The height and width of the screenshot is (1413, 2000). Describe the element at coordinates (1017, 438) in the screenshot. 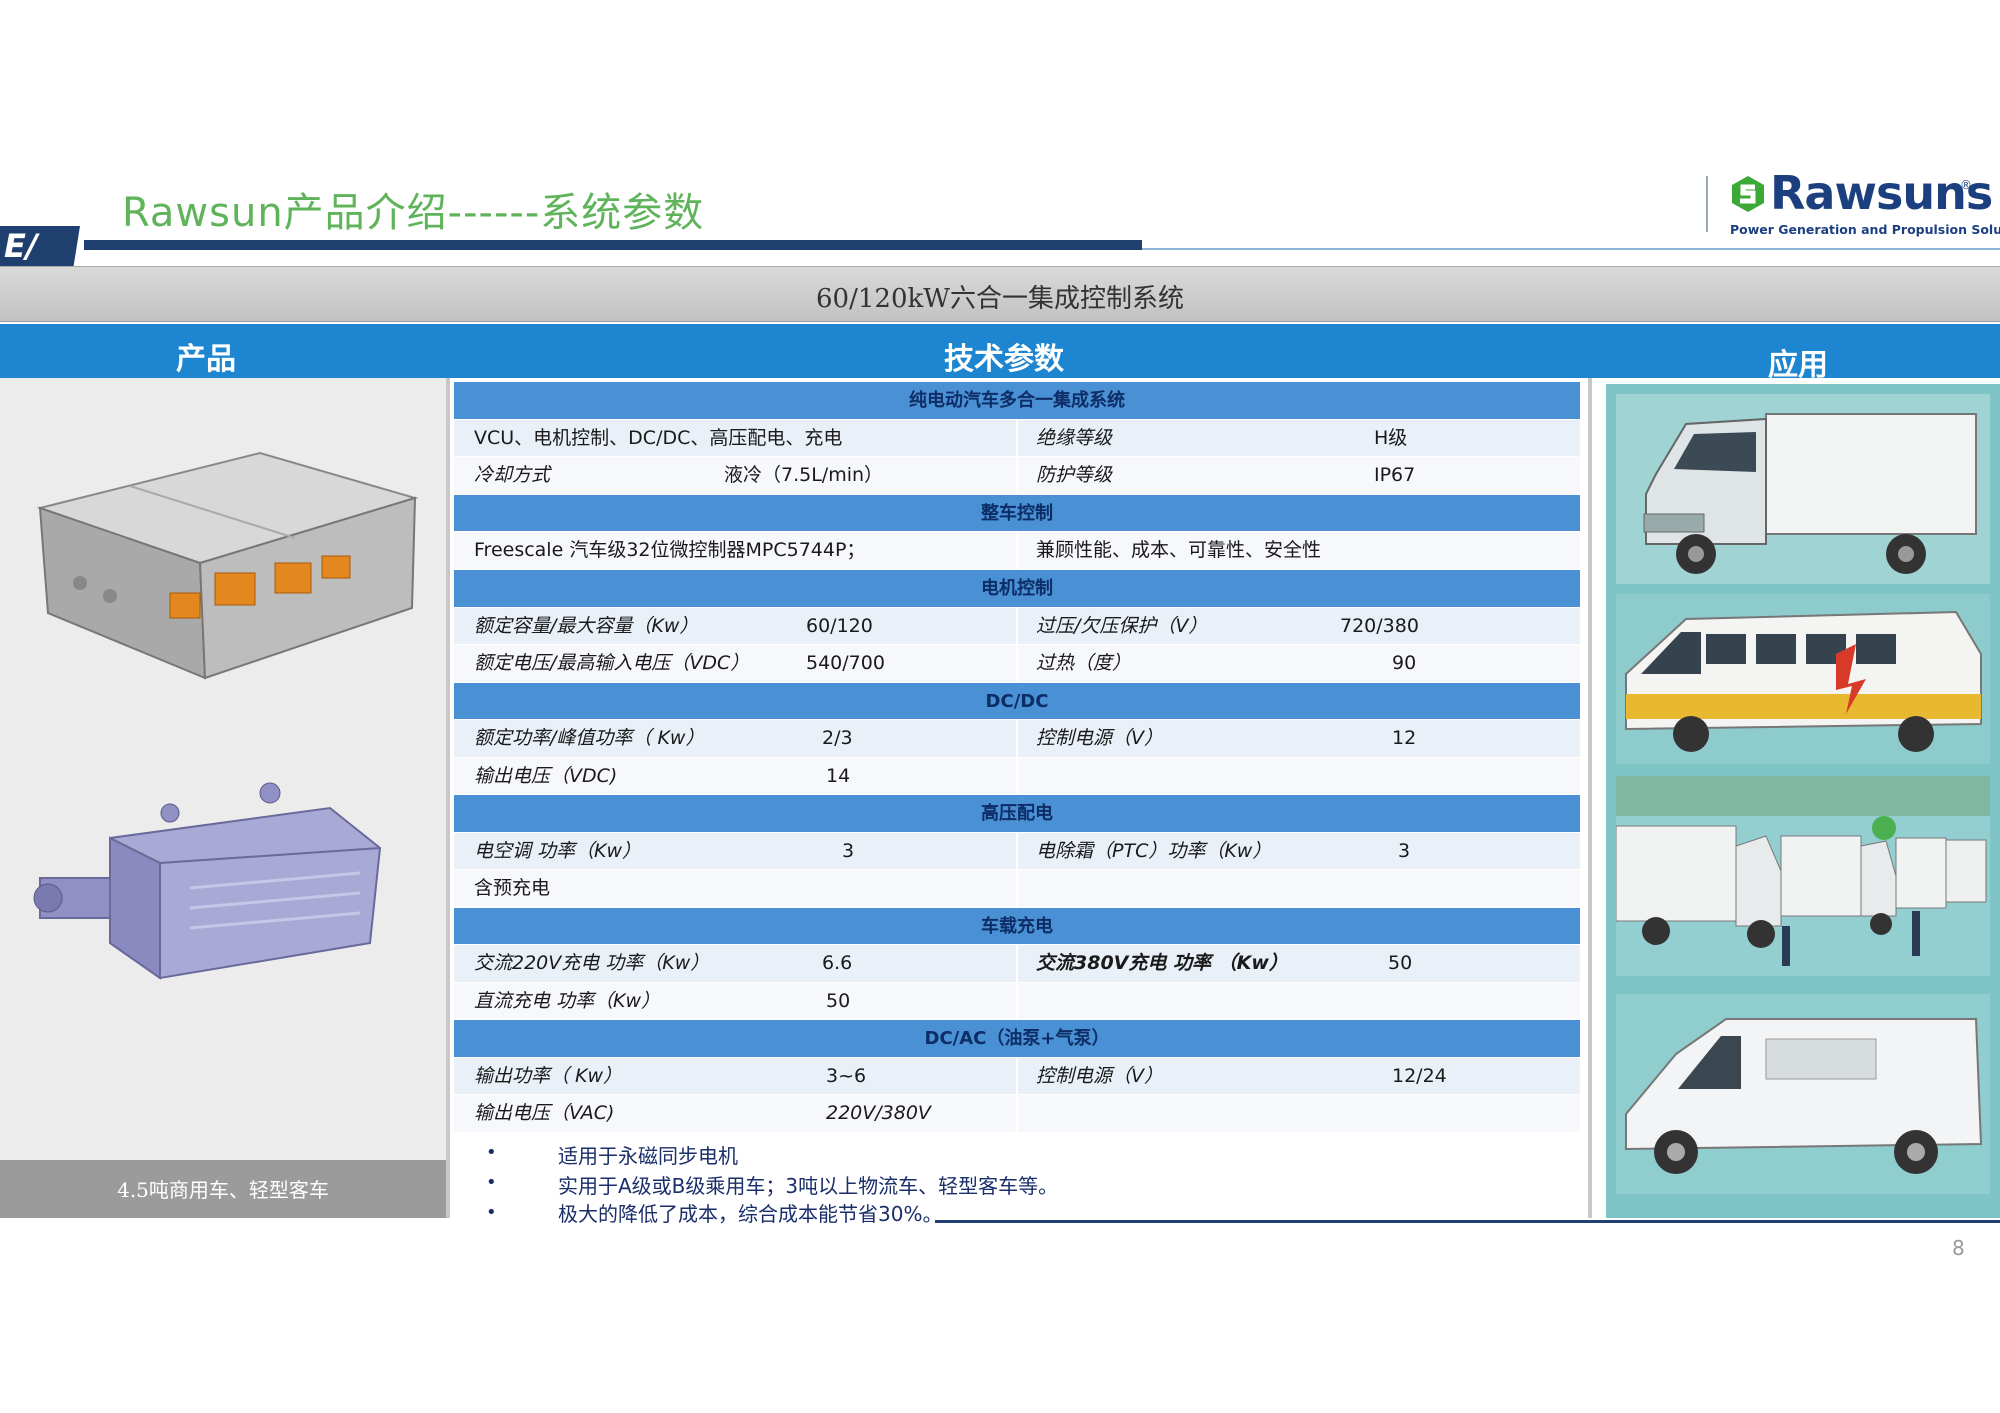

I see `table-row: VCU、电机控制、DC/DC、高压配电、充电 绝缘等级 H级` at that location.